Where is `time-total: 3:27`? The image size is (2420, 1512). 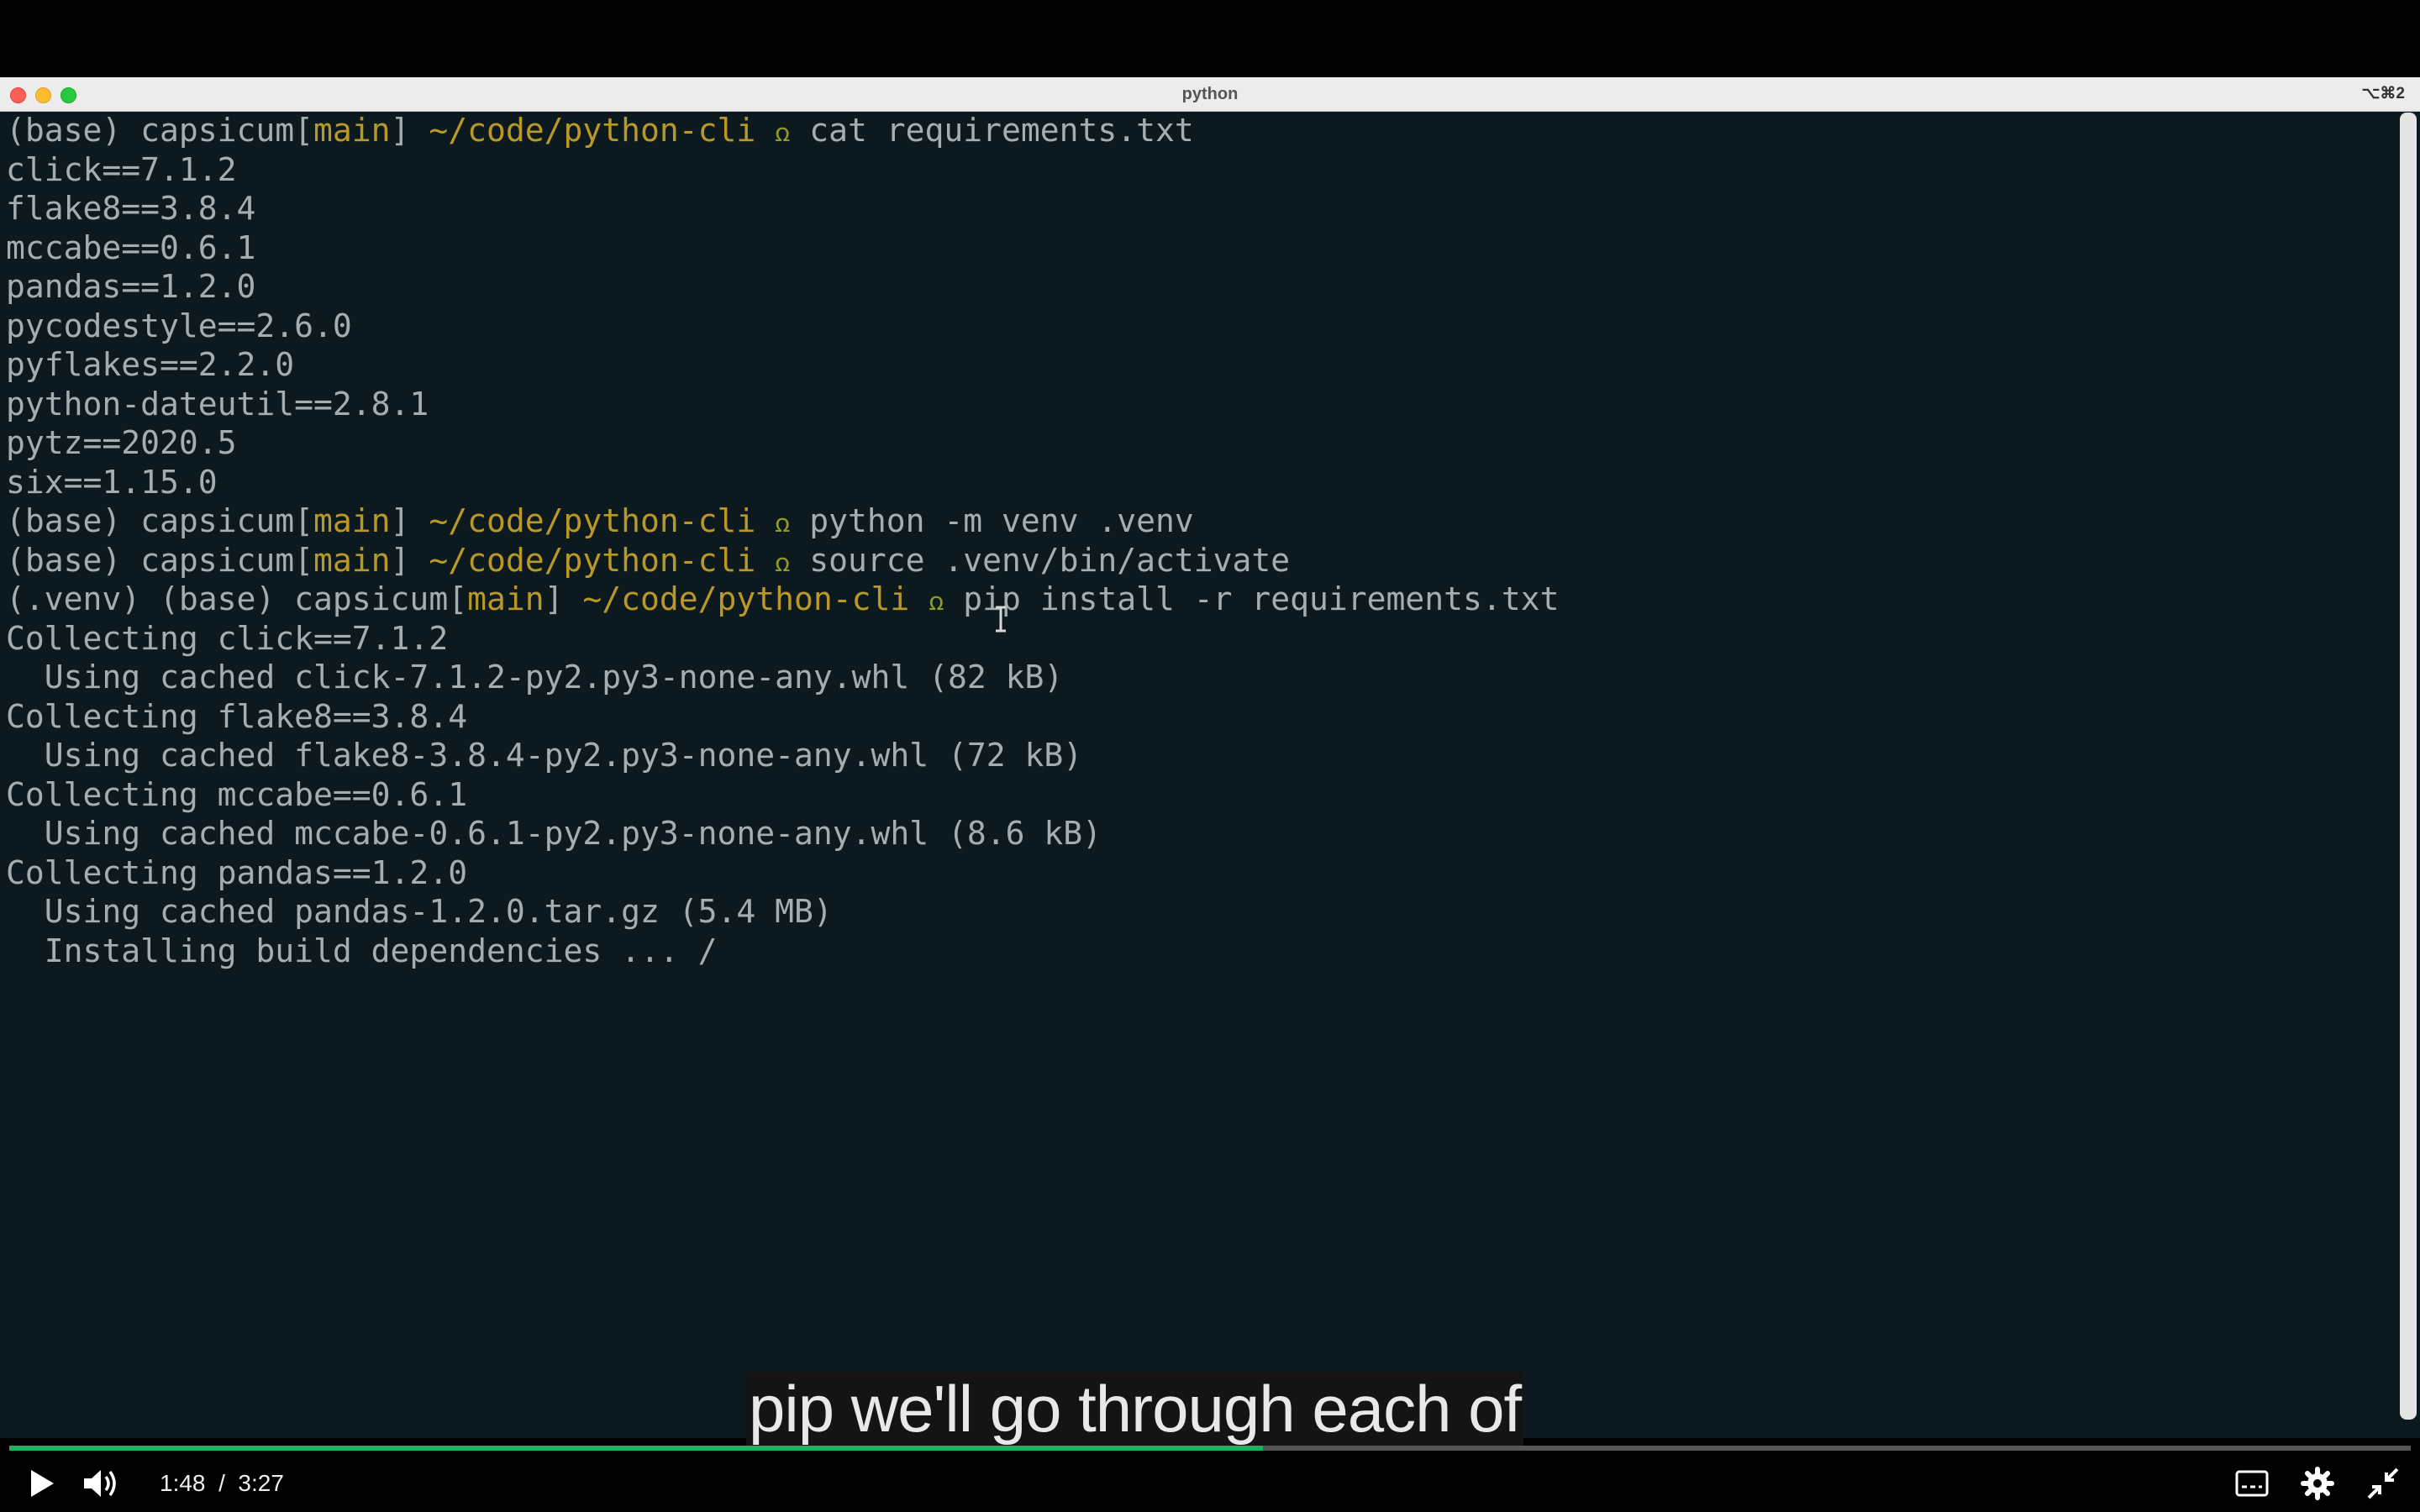
time-total: 3:27 is located at coordinates (261, 1483).